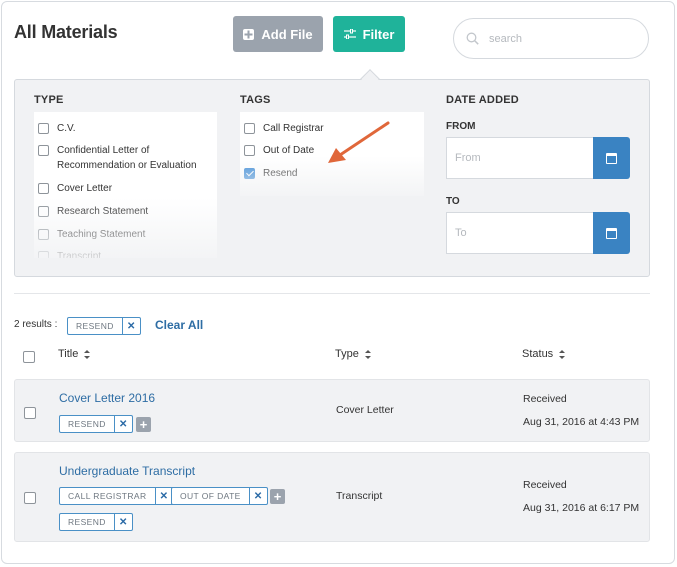 The height and width of the screenshot is (567, 677). I want to click on type-option-teaching-statement: Teaching Statement, so click(91, 234).